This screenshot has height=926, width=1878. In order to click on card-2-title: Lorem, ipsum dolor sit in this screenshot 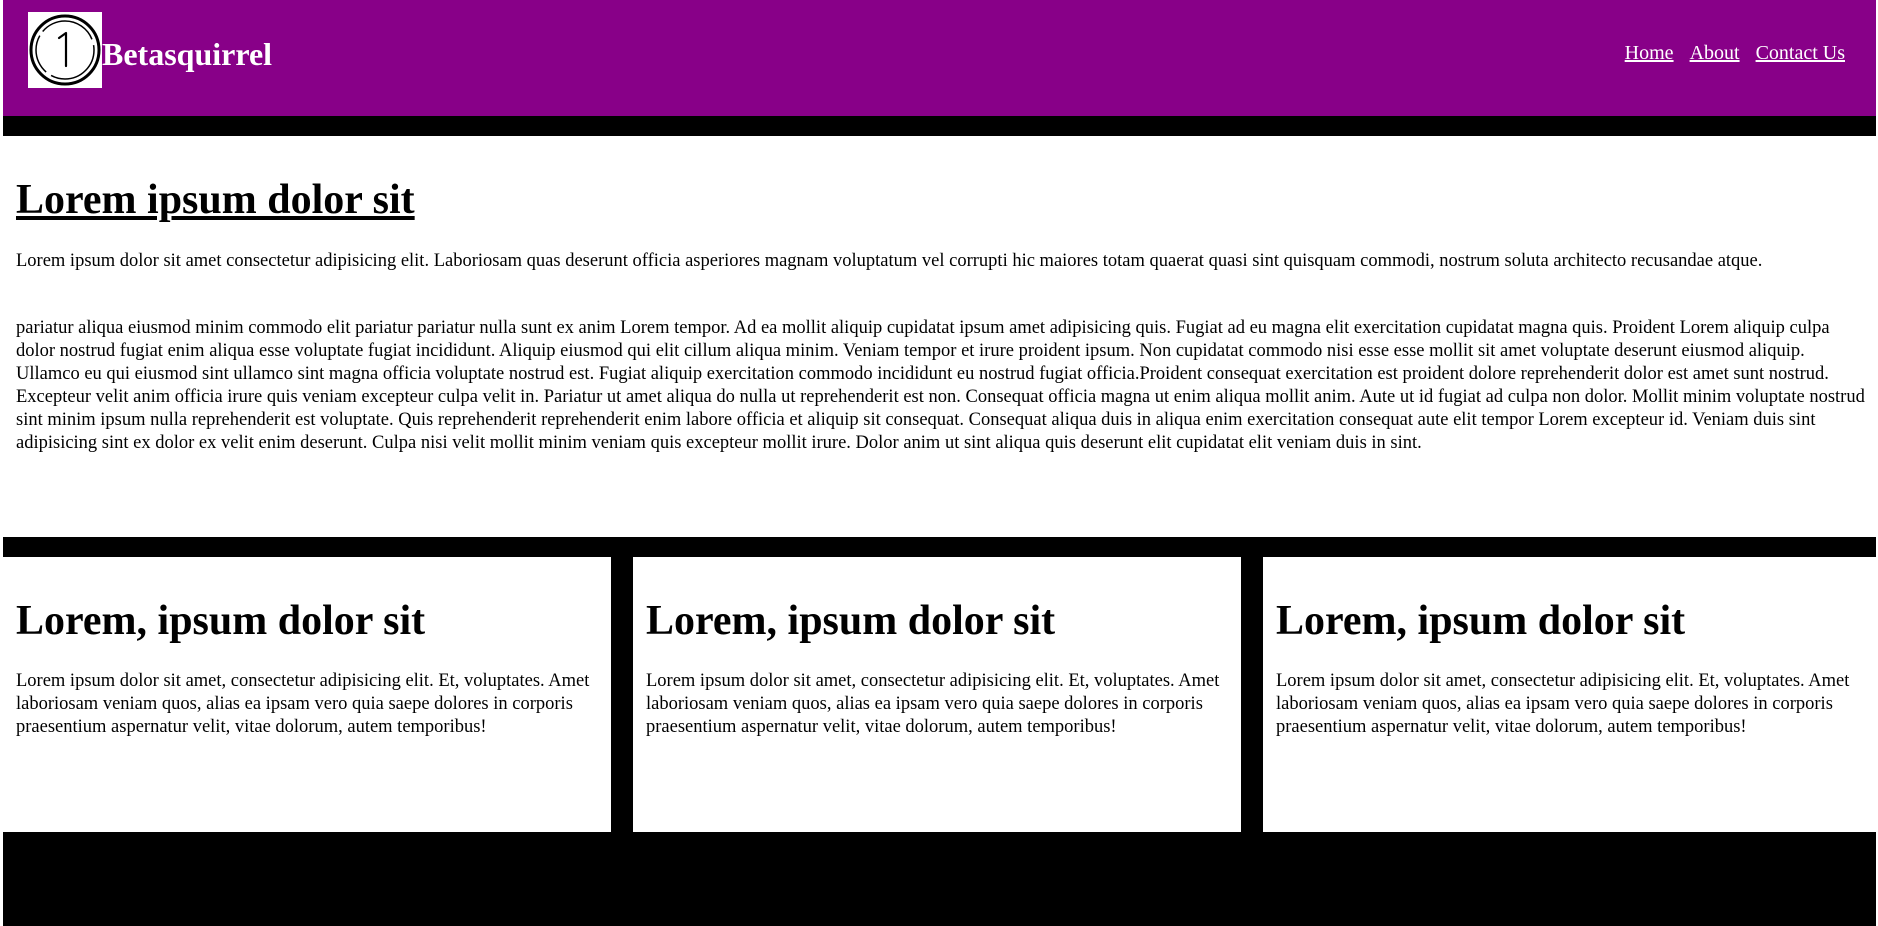, I will do `click(851, 621)`.